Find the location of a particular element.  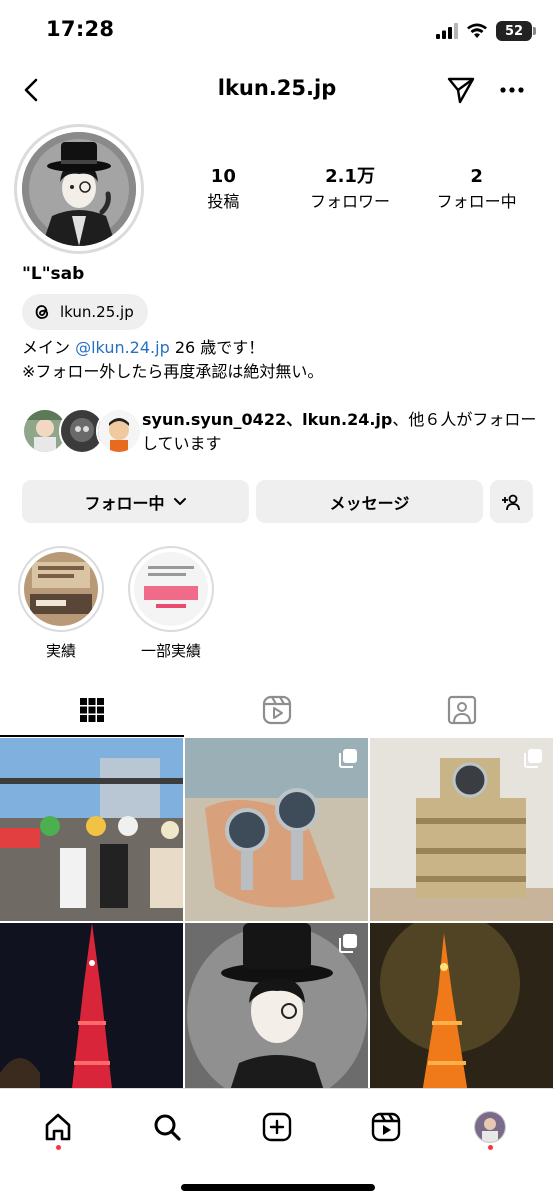

follower-avatar is located at coordinates (119, 431).